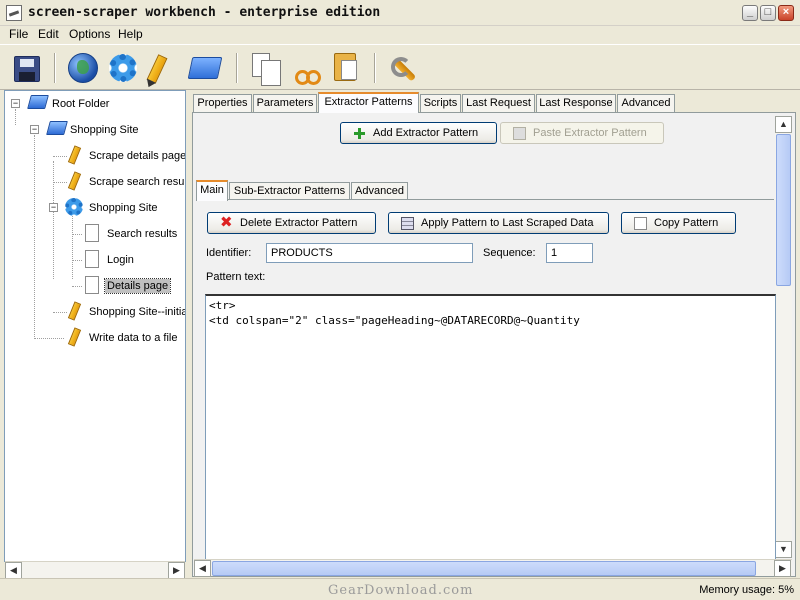 This screenshot has height=600, width=800. I want to click on tree-item-scrape-search: Scrape search results, so click(95, 182).